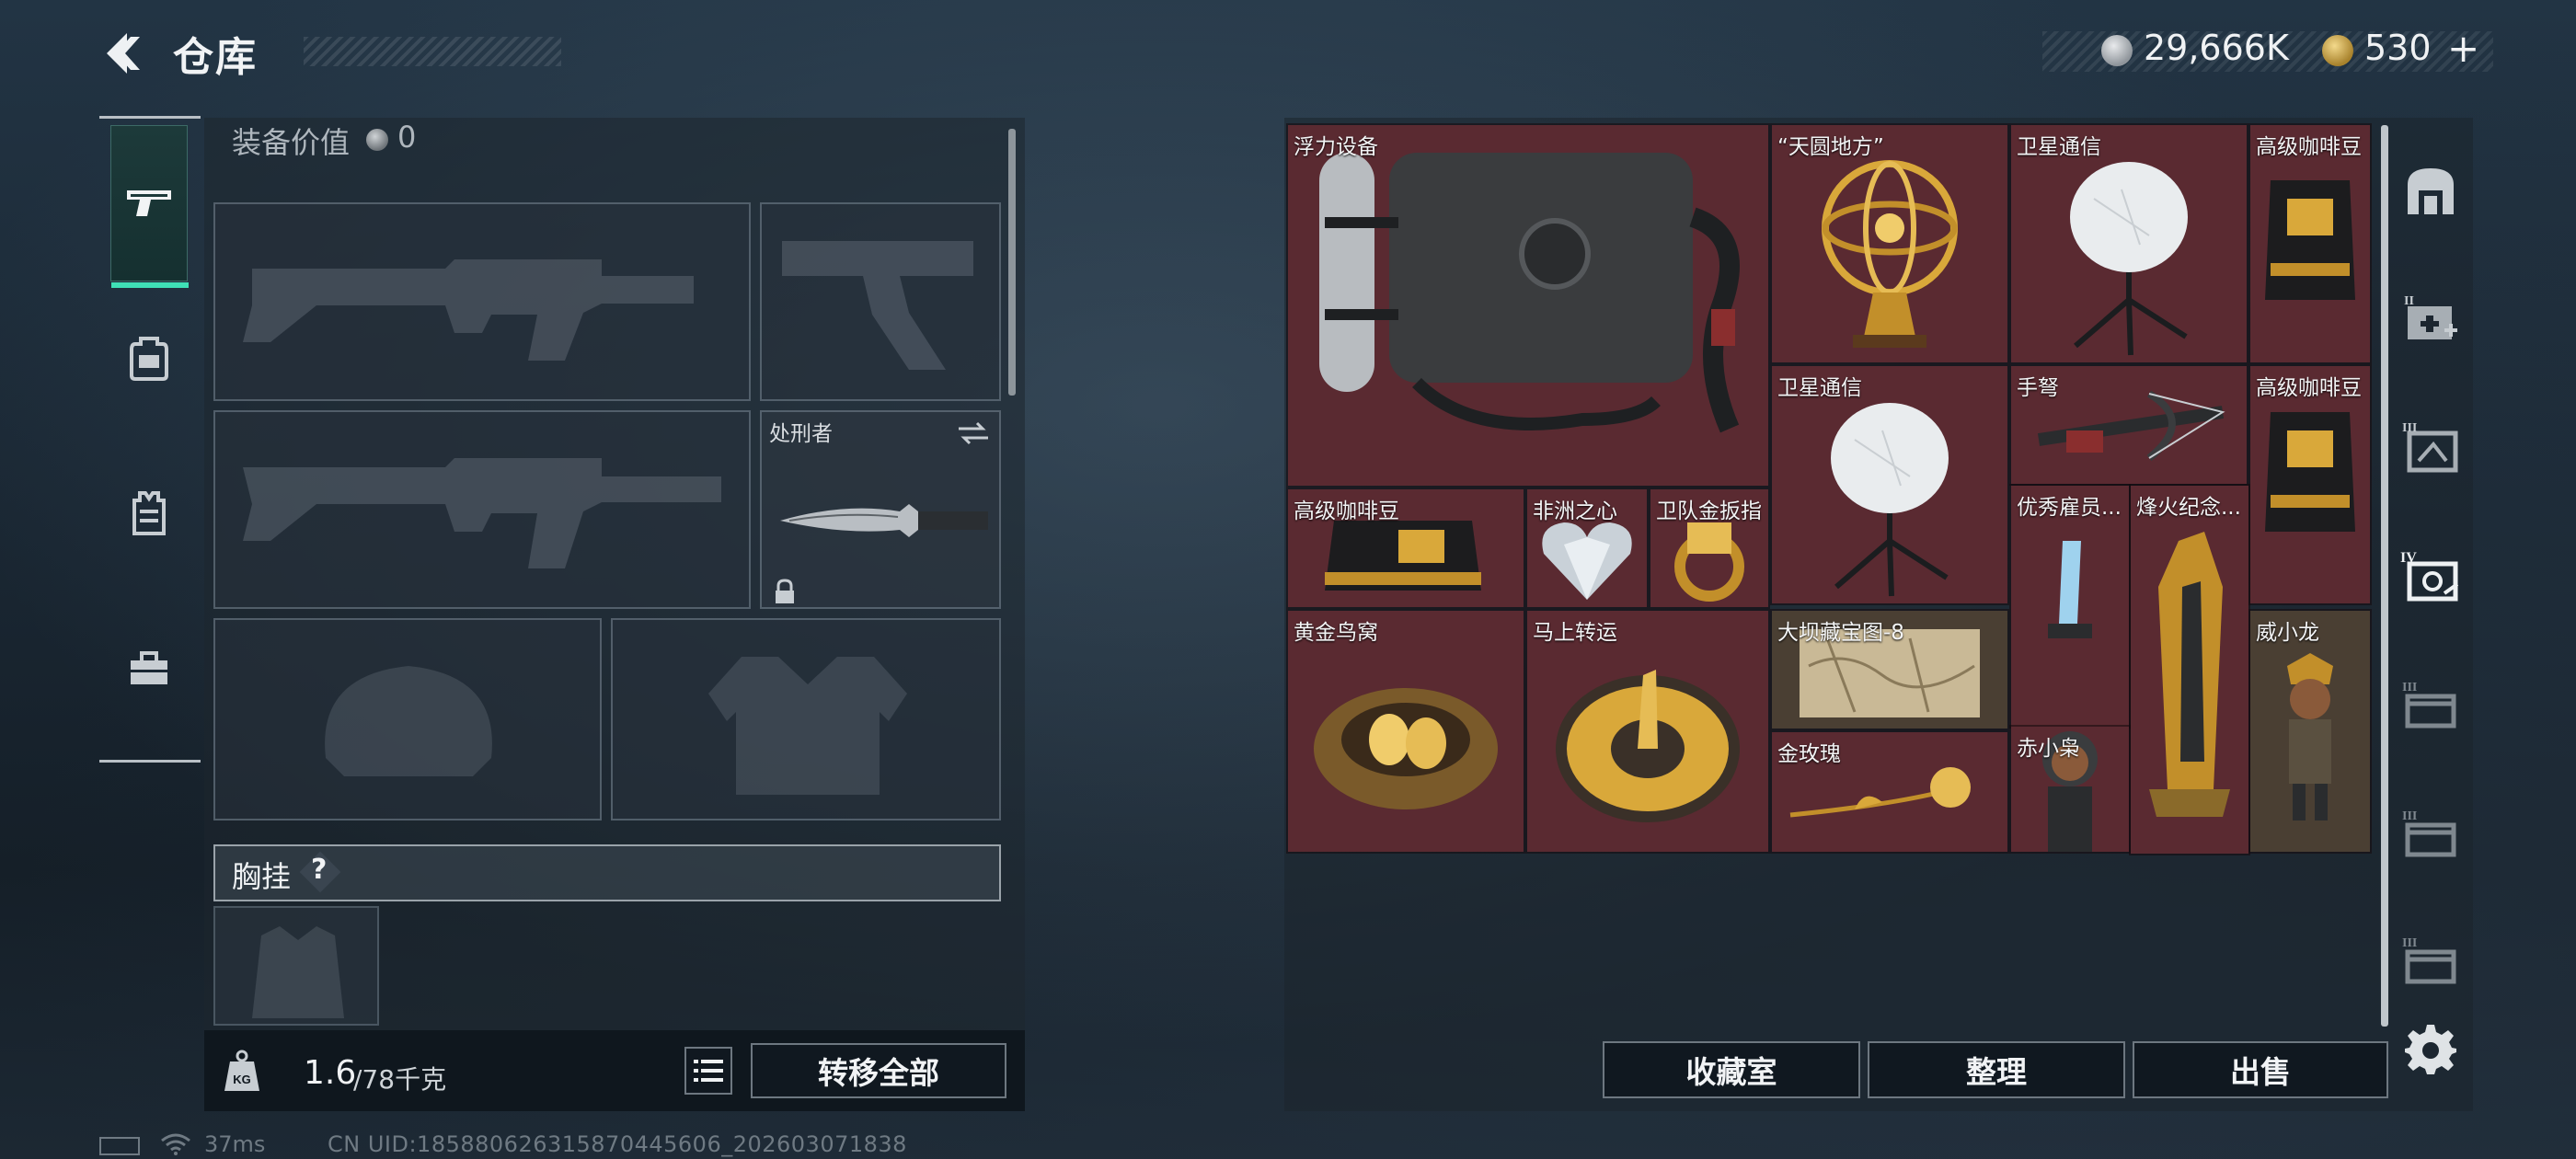 The height and width of the screenshot is (1159, 2576). I want to click on stash-item: 赤小枭, so click(2070, 789).